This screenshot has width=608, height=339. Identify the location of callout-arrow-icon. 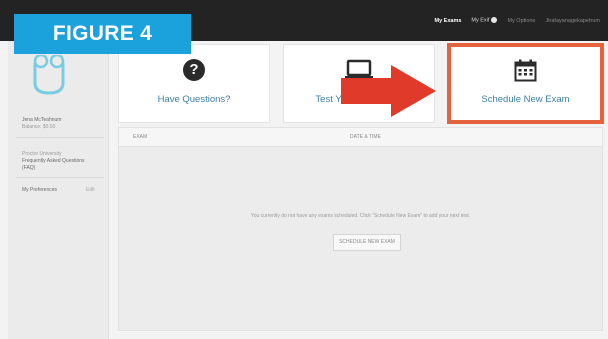
(388, 91).